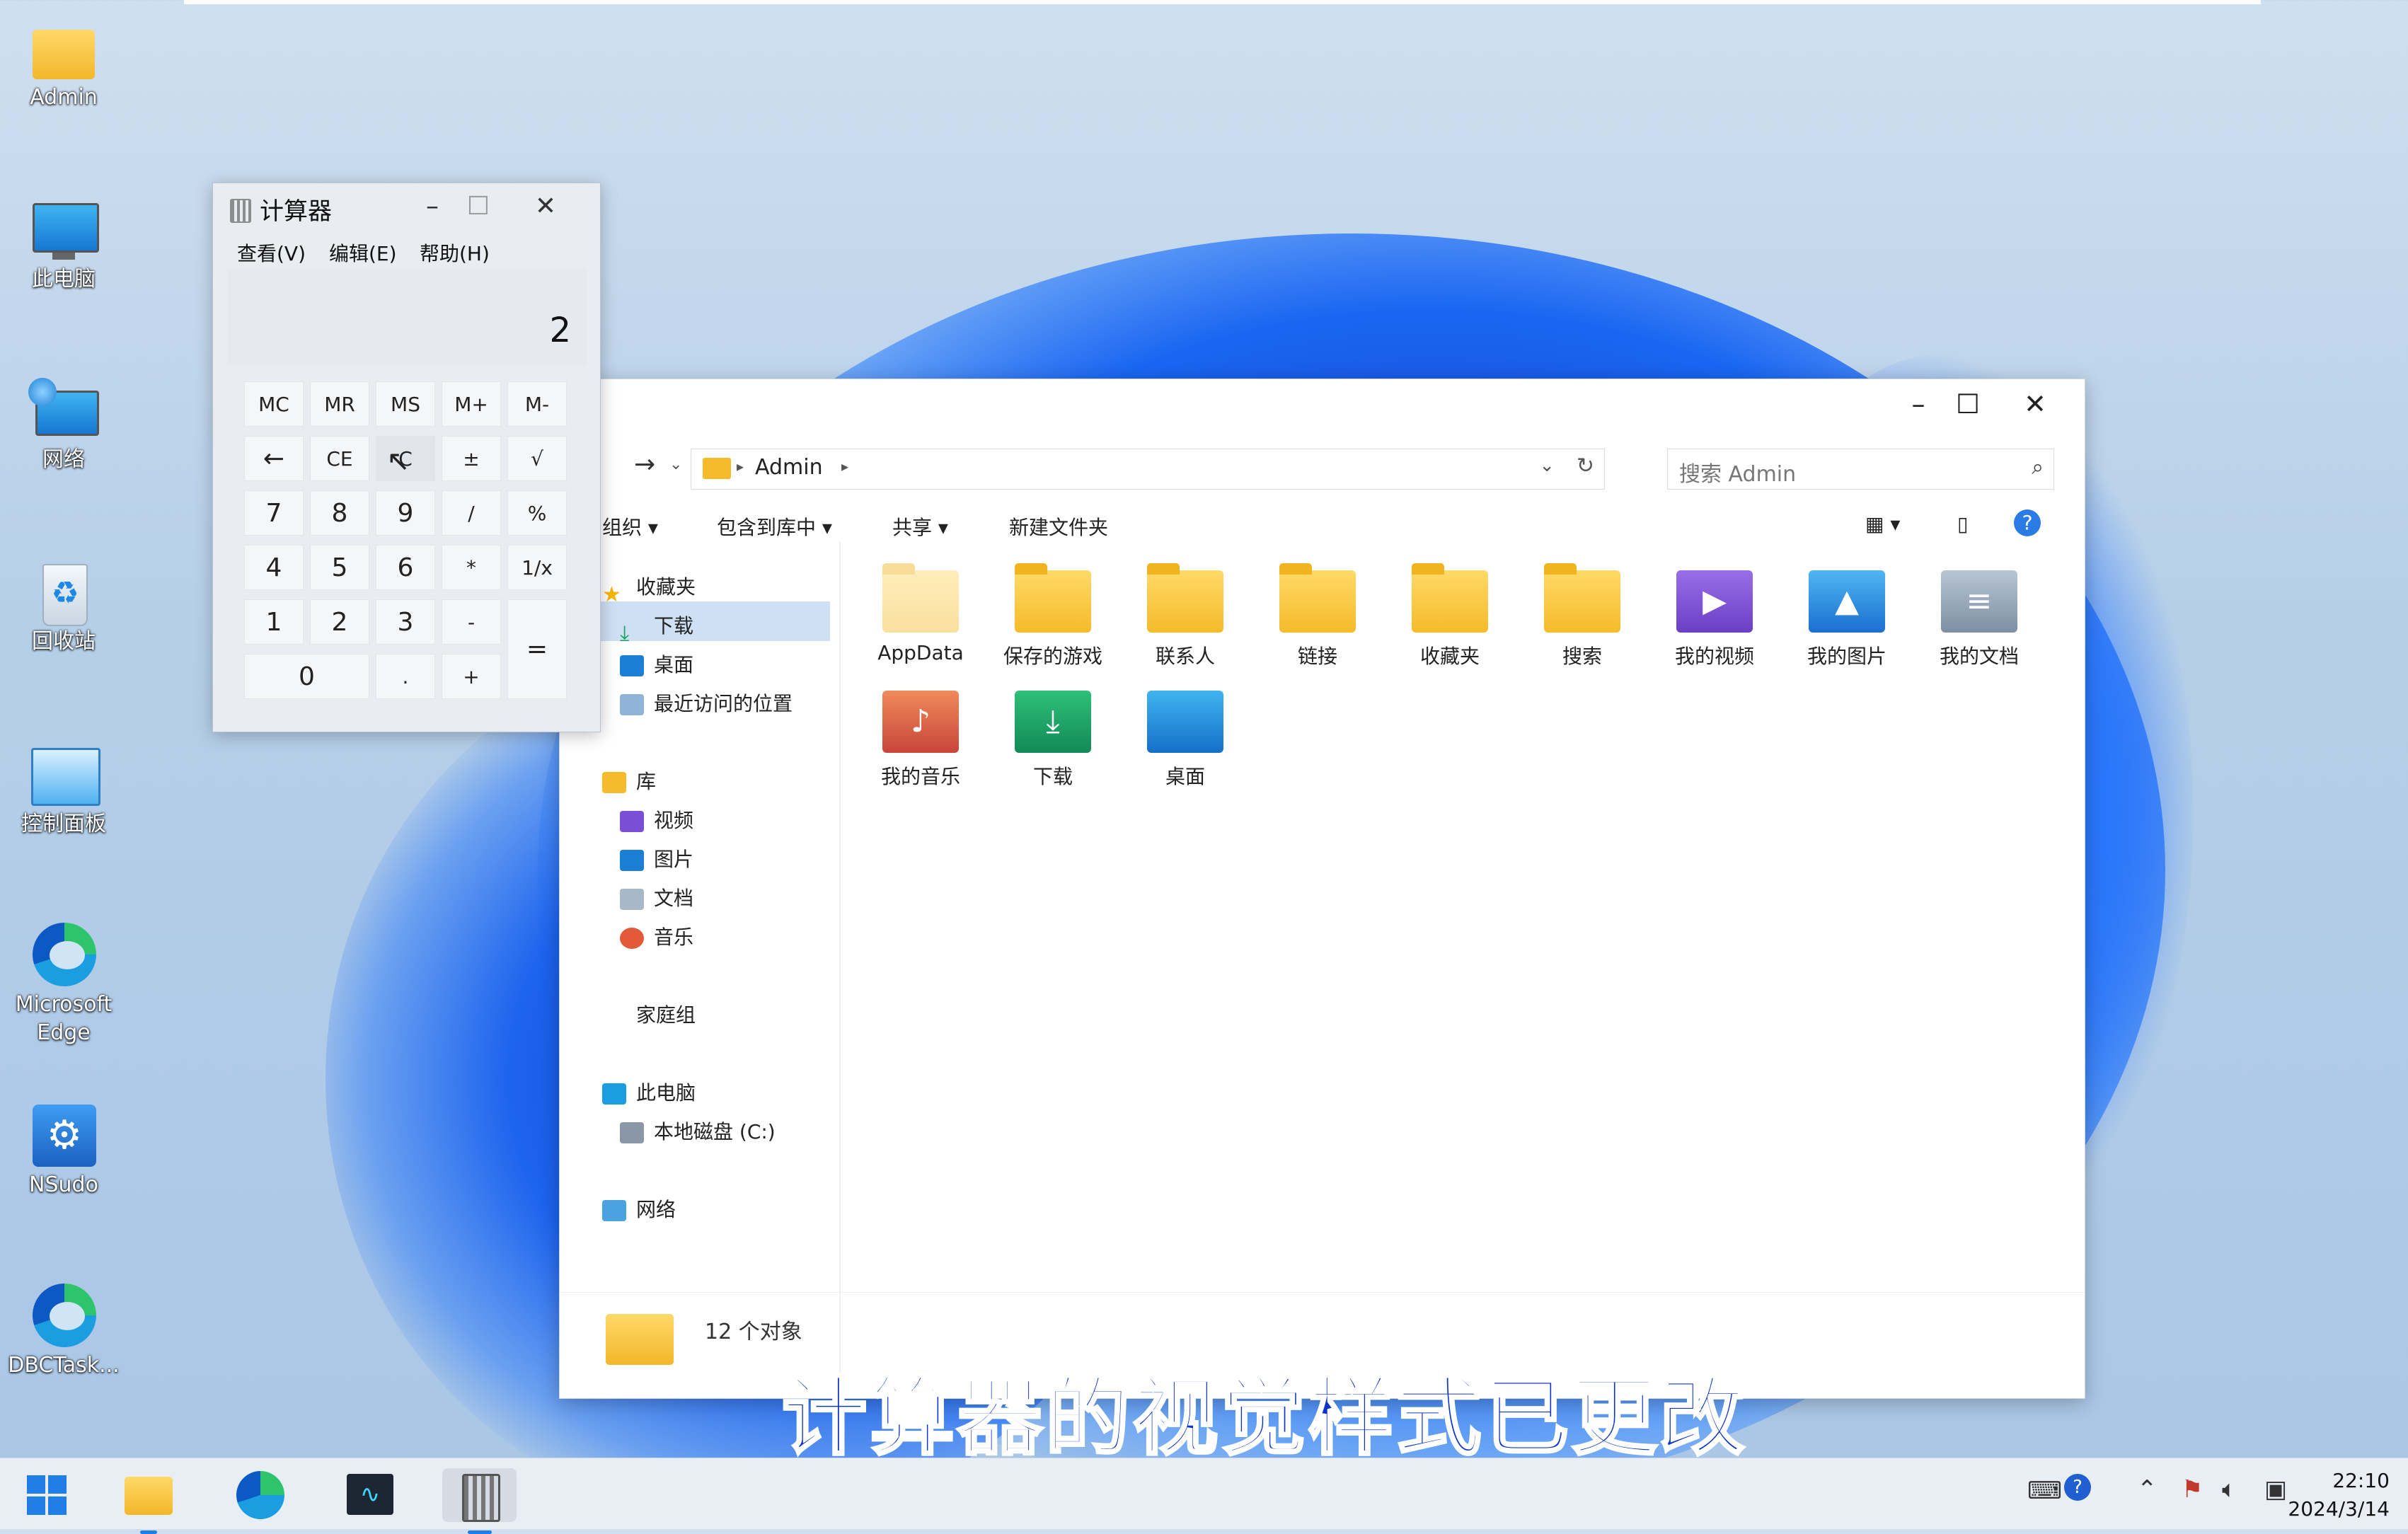 Image resolution: width=2408 pixels, height=1534 pixels. I want to click on file-item-links: 链接, so click(1317, 616).